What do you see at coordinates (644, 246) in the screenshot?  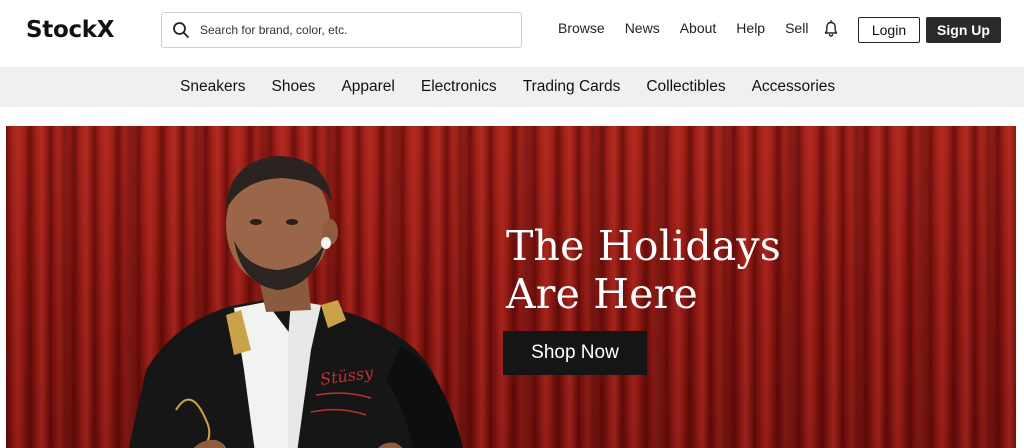 I see `hero-title-line-1: The Holidays` at bounding box center [644, 246].